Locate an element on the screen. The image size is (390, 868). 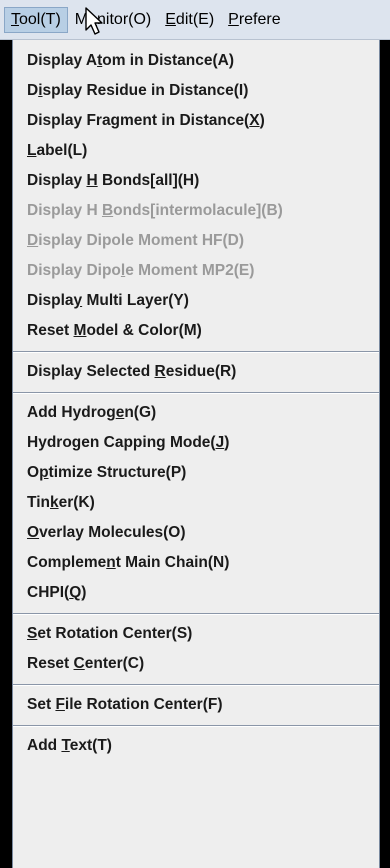
menubar-item-edit: Edit(E) is located at coordinates (189, 20).